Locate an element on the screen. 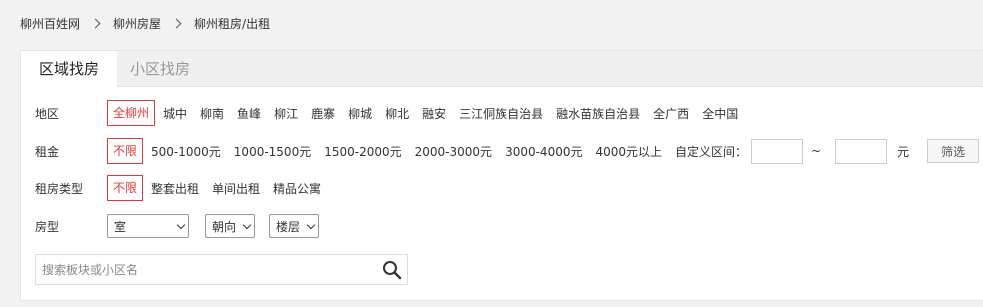 Image resolution: width=983 pixels, height=307 pixels. region-option: 柳城 is located at coordinates (360, 113).